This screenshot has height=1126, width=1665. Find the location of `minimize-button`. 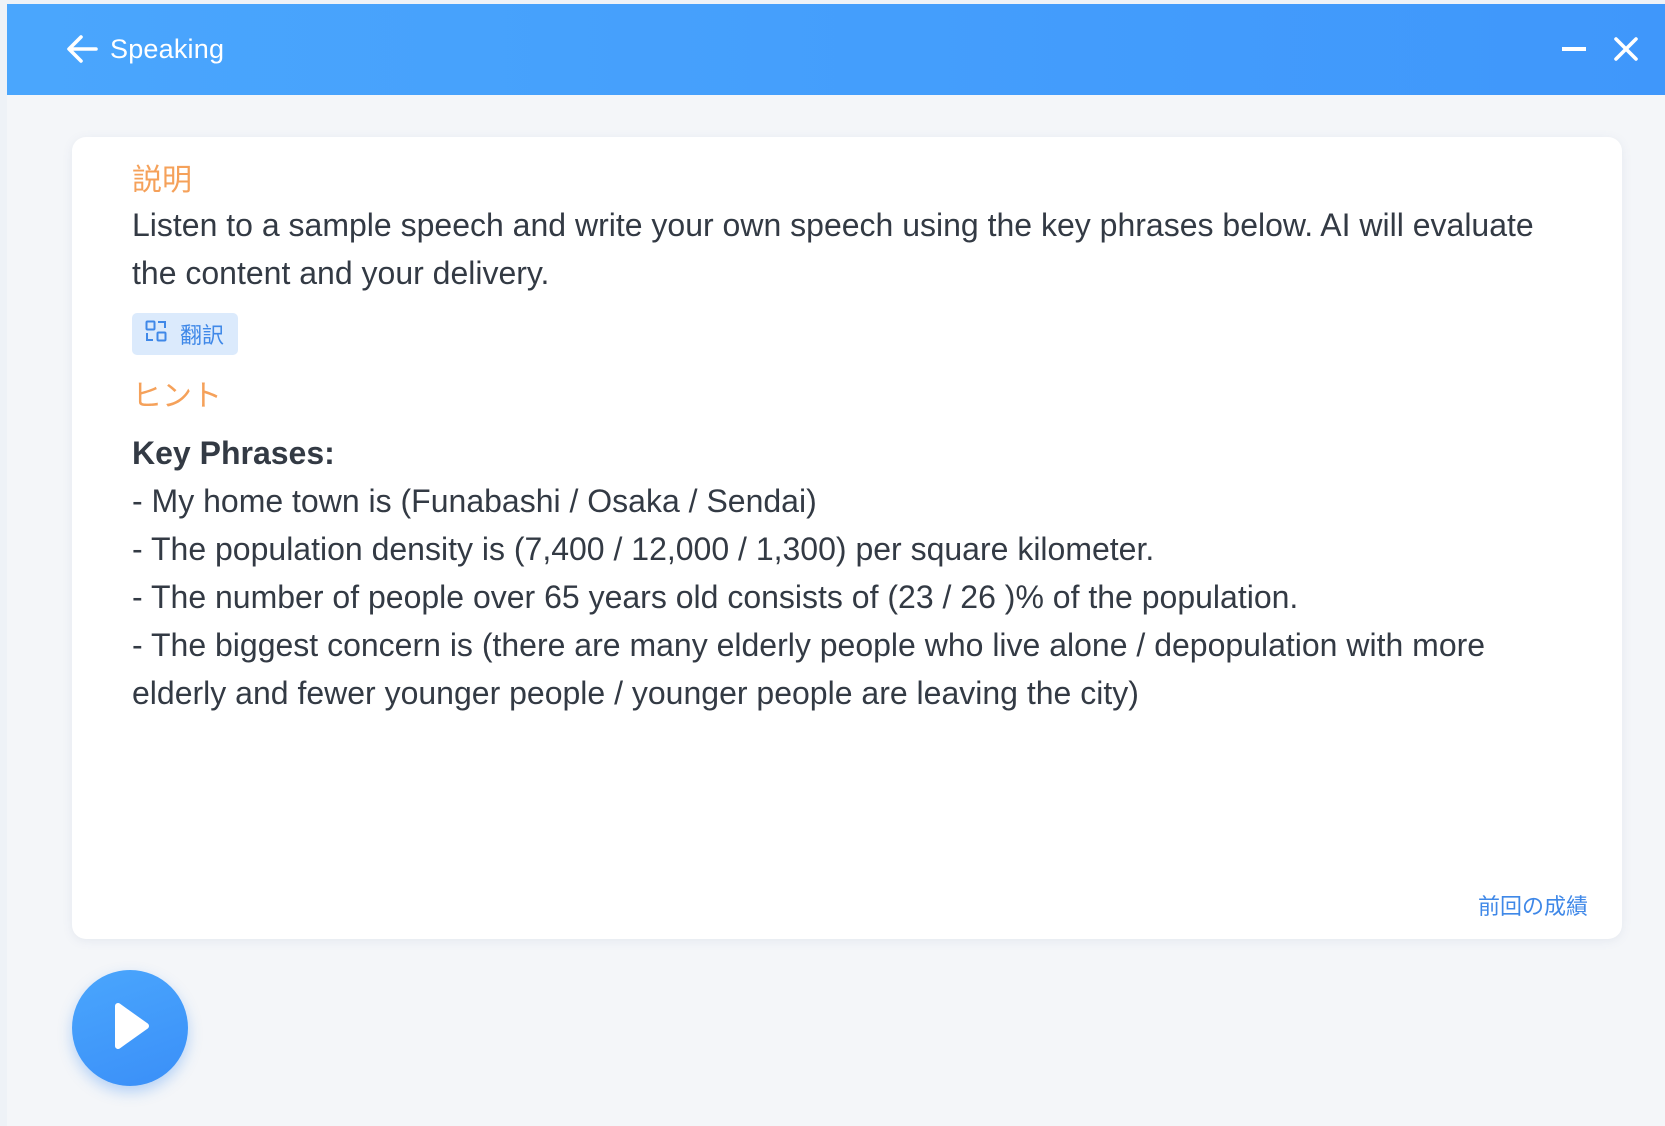

minimize-button is located at coordinates (1574, 51).